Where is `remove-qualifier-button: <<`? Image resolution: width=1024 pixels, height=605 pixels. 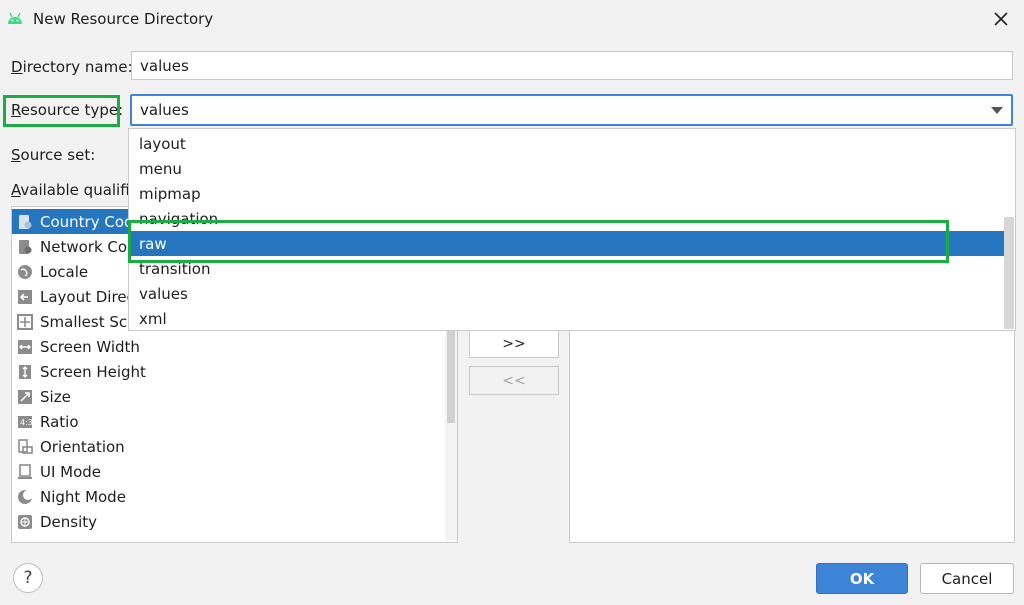
remove-qualifier-button: << is located at coordinates (514, 380).